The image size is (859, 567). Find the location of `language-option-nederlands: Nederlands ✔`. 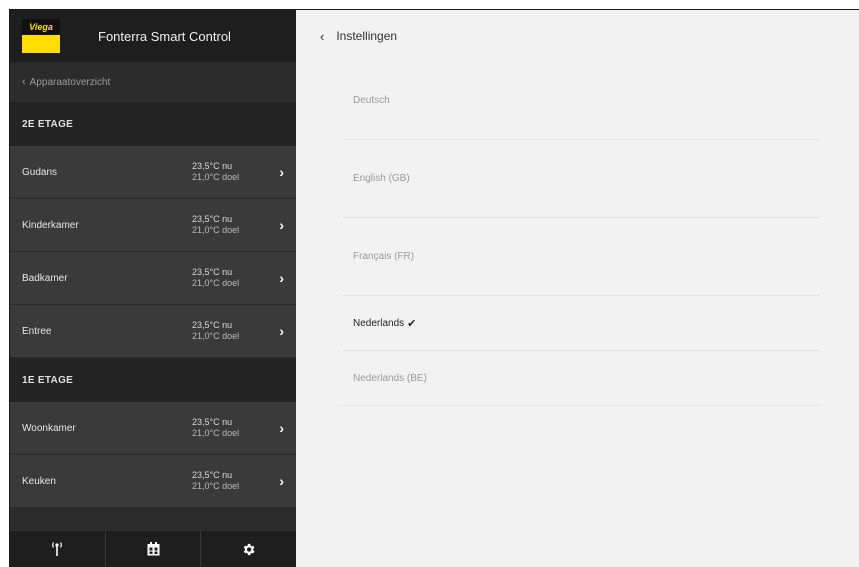

language-option-nederlands: Nederlands ✔ is located at coordinates (581, 323).